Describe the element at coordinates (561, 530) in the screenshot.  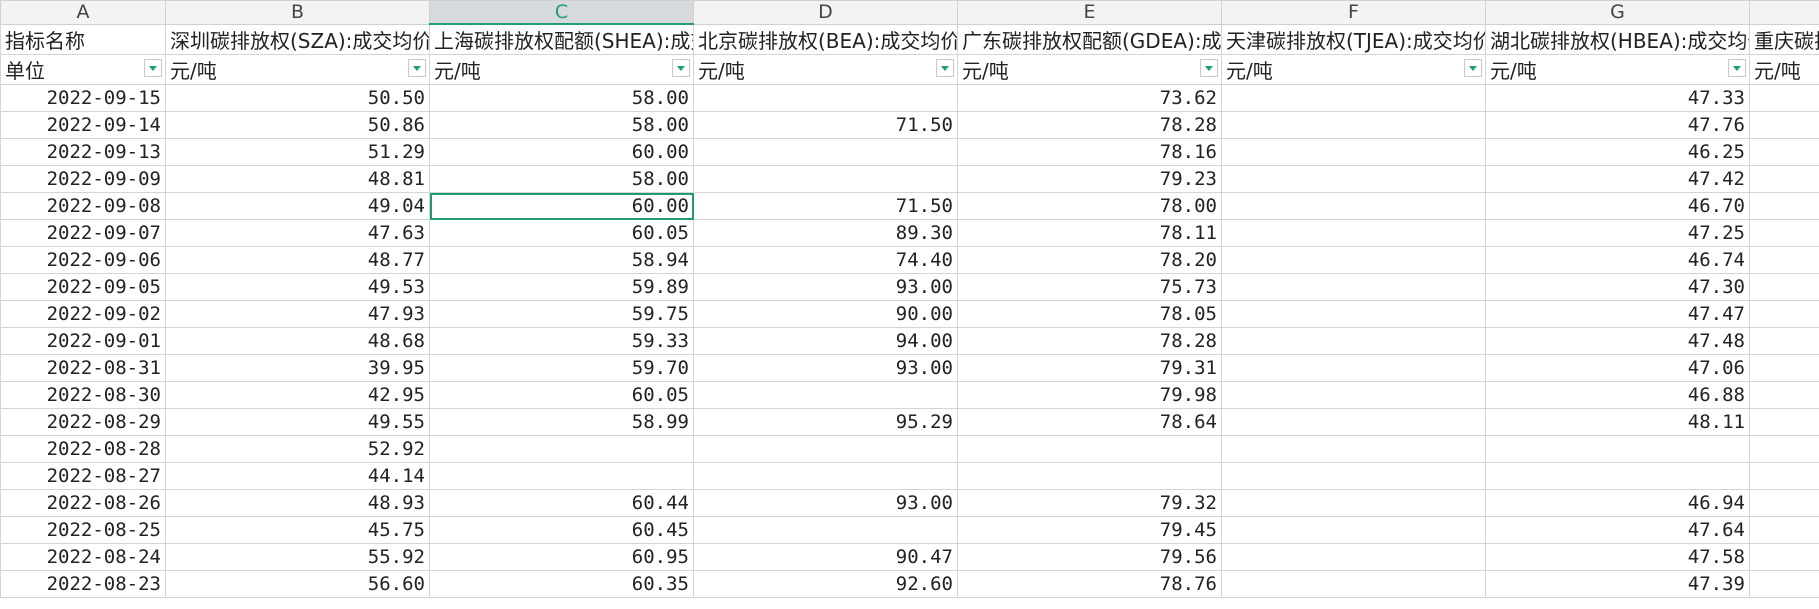
I see `value-cell: 60.45` at that location.